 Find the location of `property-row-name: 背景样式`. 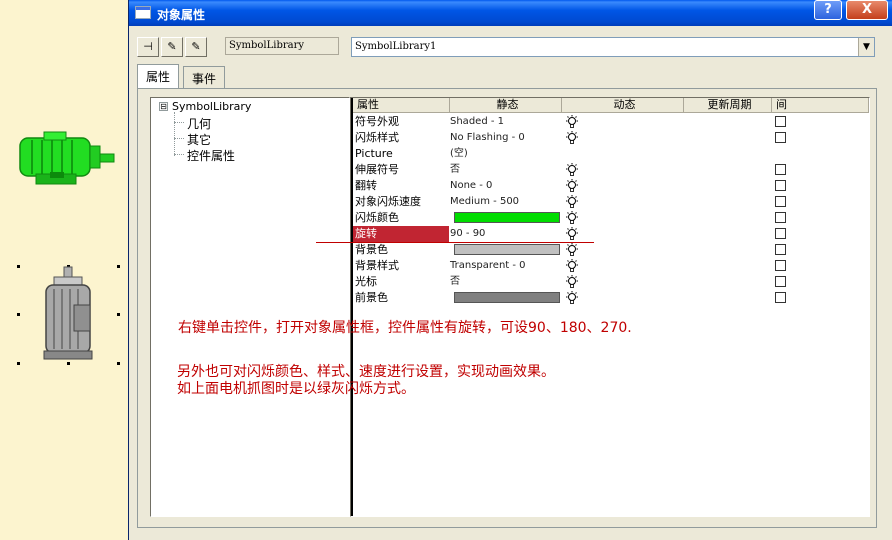

property-row-name: 背景样式 is located at coordinates (401, 266).